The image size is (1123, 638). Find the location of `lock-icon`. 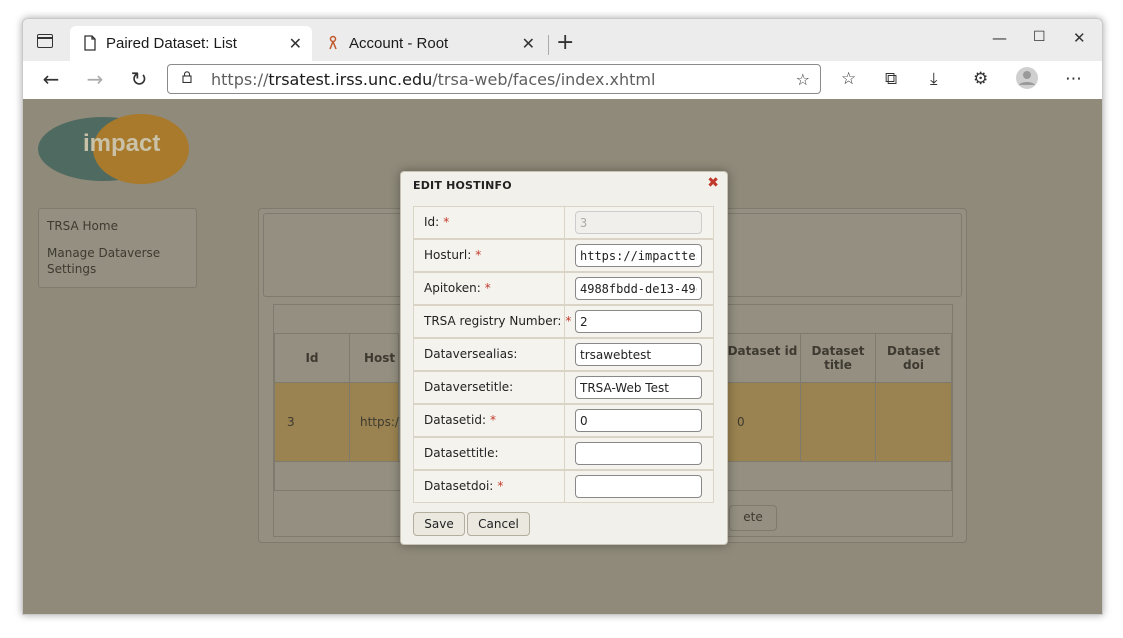

lock-icon is located at coordinates (187, 77).